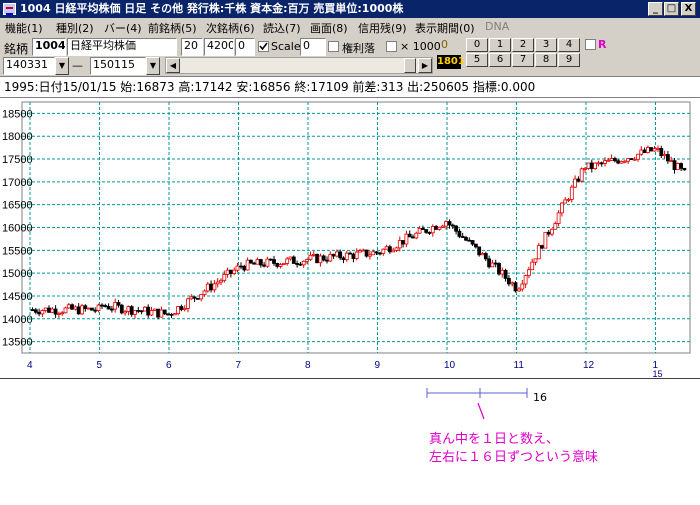 The height and width of the screenshot is (505, 700). I want to click on scroll-thumb, so click(410, 65).